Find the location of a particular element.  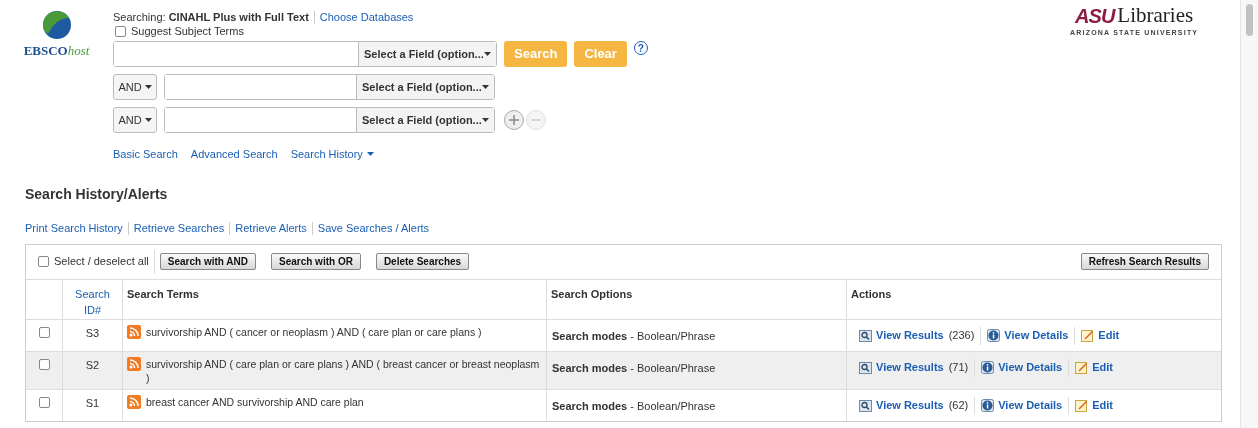

history-link: Retrieve Searches is located at coordinates (179, 228).